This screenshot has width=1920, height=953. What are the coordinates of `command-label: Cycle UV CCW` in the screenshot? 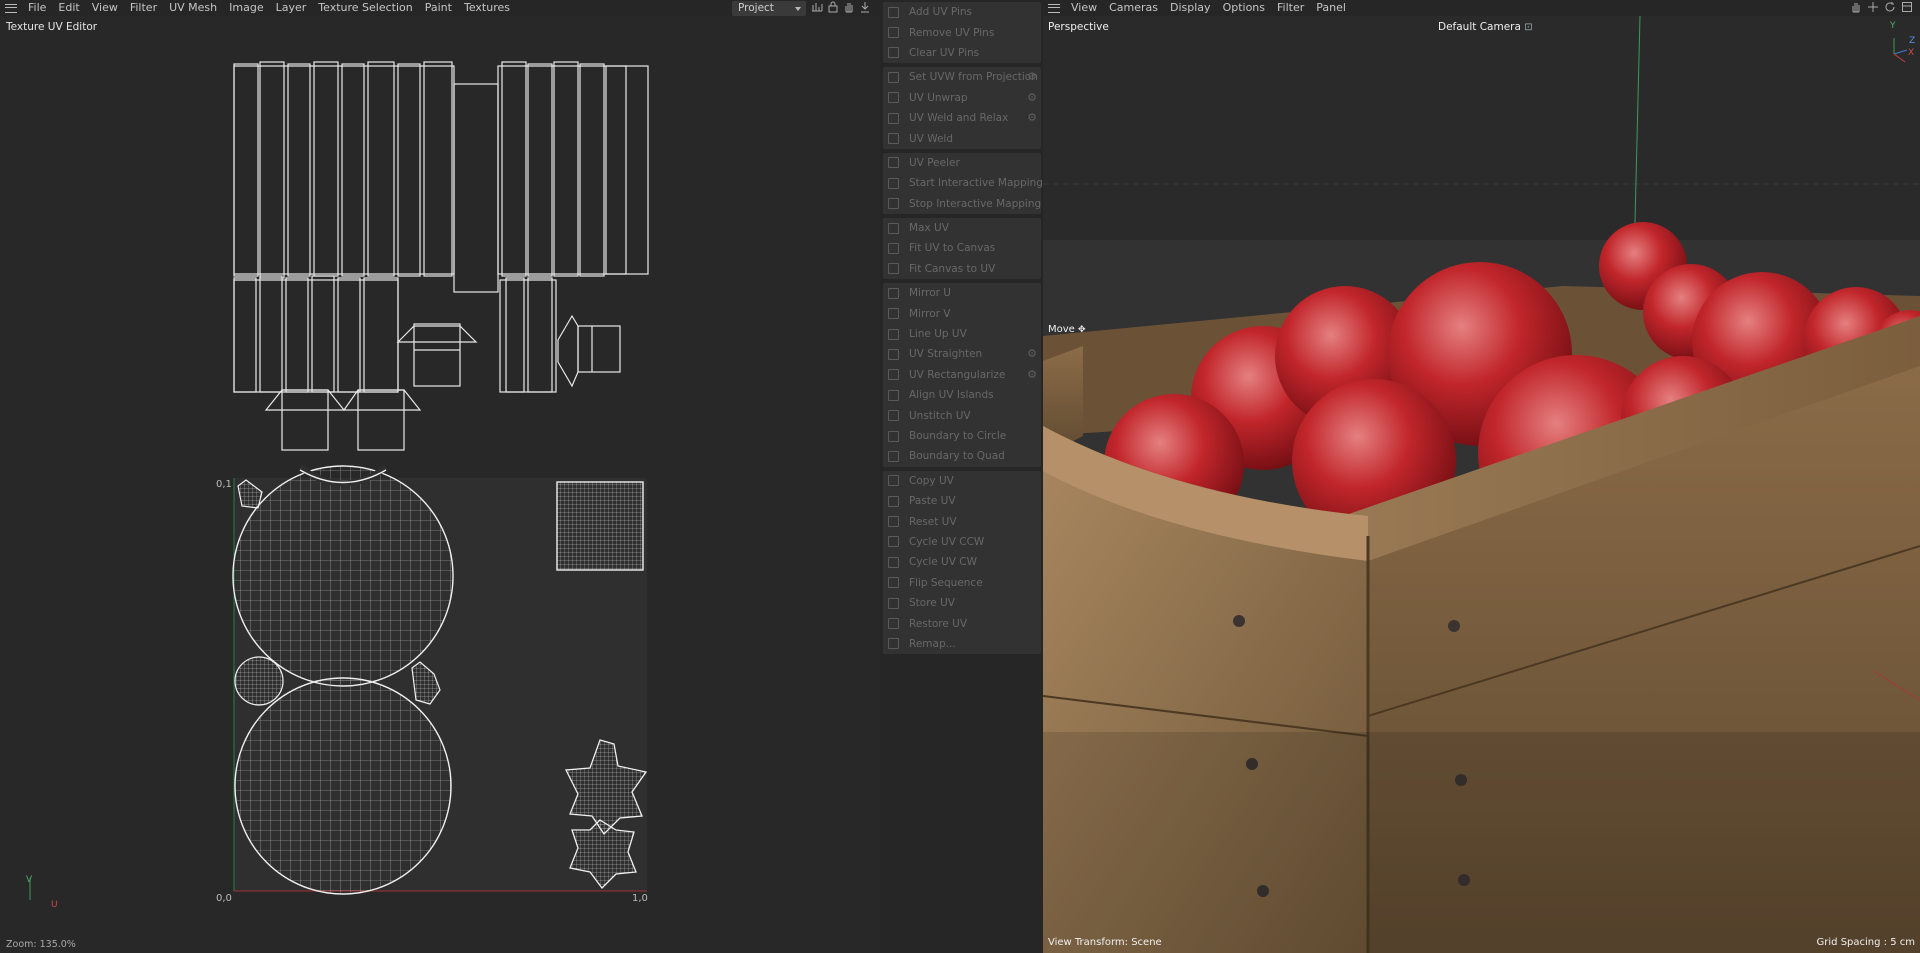 It's located at (947, 541).